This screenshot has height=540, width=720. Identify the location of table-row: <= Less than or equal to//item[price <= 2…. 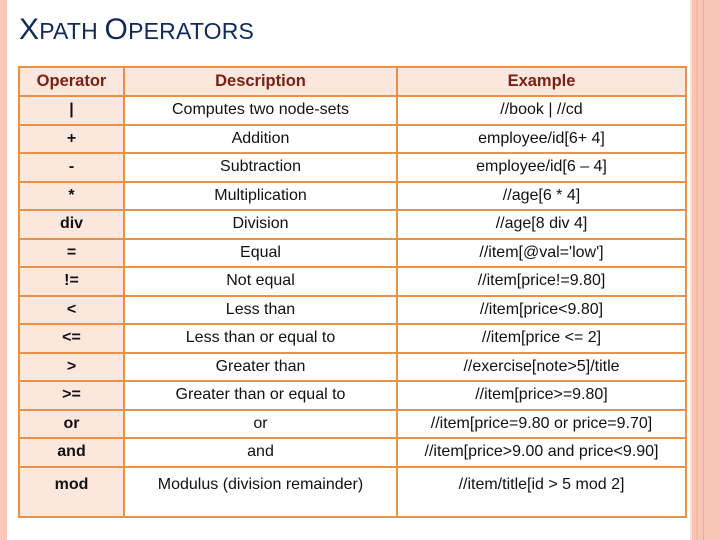
(352, 338).